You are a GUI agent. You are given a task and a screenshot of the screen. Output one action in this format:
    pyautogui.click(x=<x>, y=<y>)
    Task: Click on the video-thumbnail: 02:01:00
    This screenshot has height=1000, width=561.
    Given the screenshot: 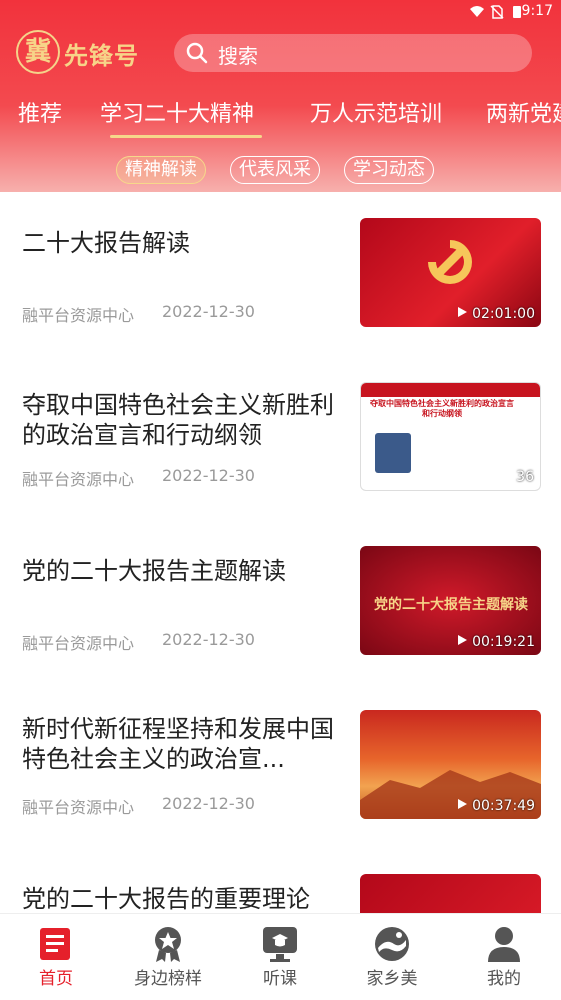 What is the action you would take?
    pyautogui.click(x=450, y=272)
    